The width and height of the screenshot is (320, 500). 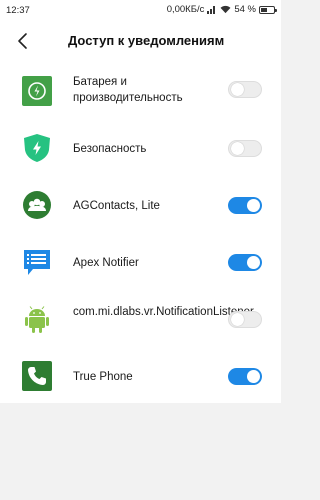 I want to click on battery-percent: 54 %, so click(x=245, y=9).